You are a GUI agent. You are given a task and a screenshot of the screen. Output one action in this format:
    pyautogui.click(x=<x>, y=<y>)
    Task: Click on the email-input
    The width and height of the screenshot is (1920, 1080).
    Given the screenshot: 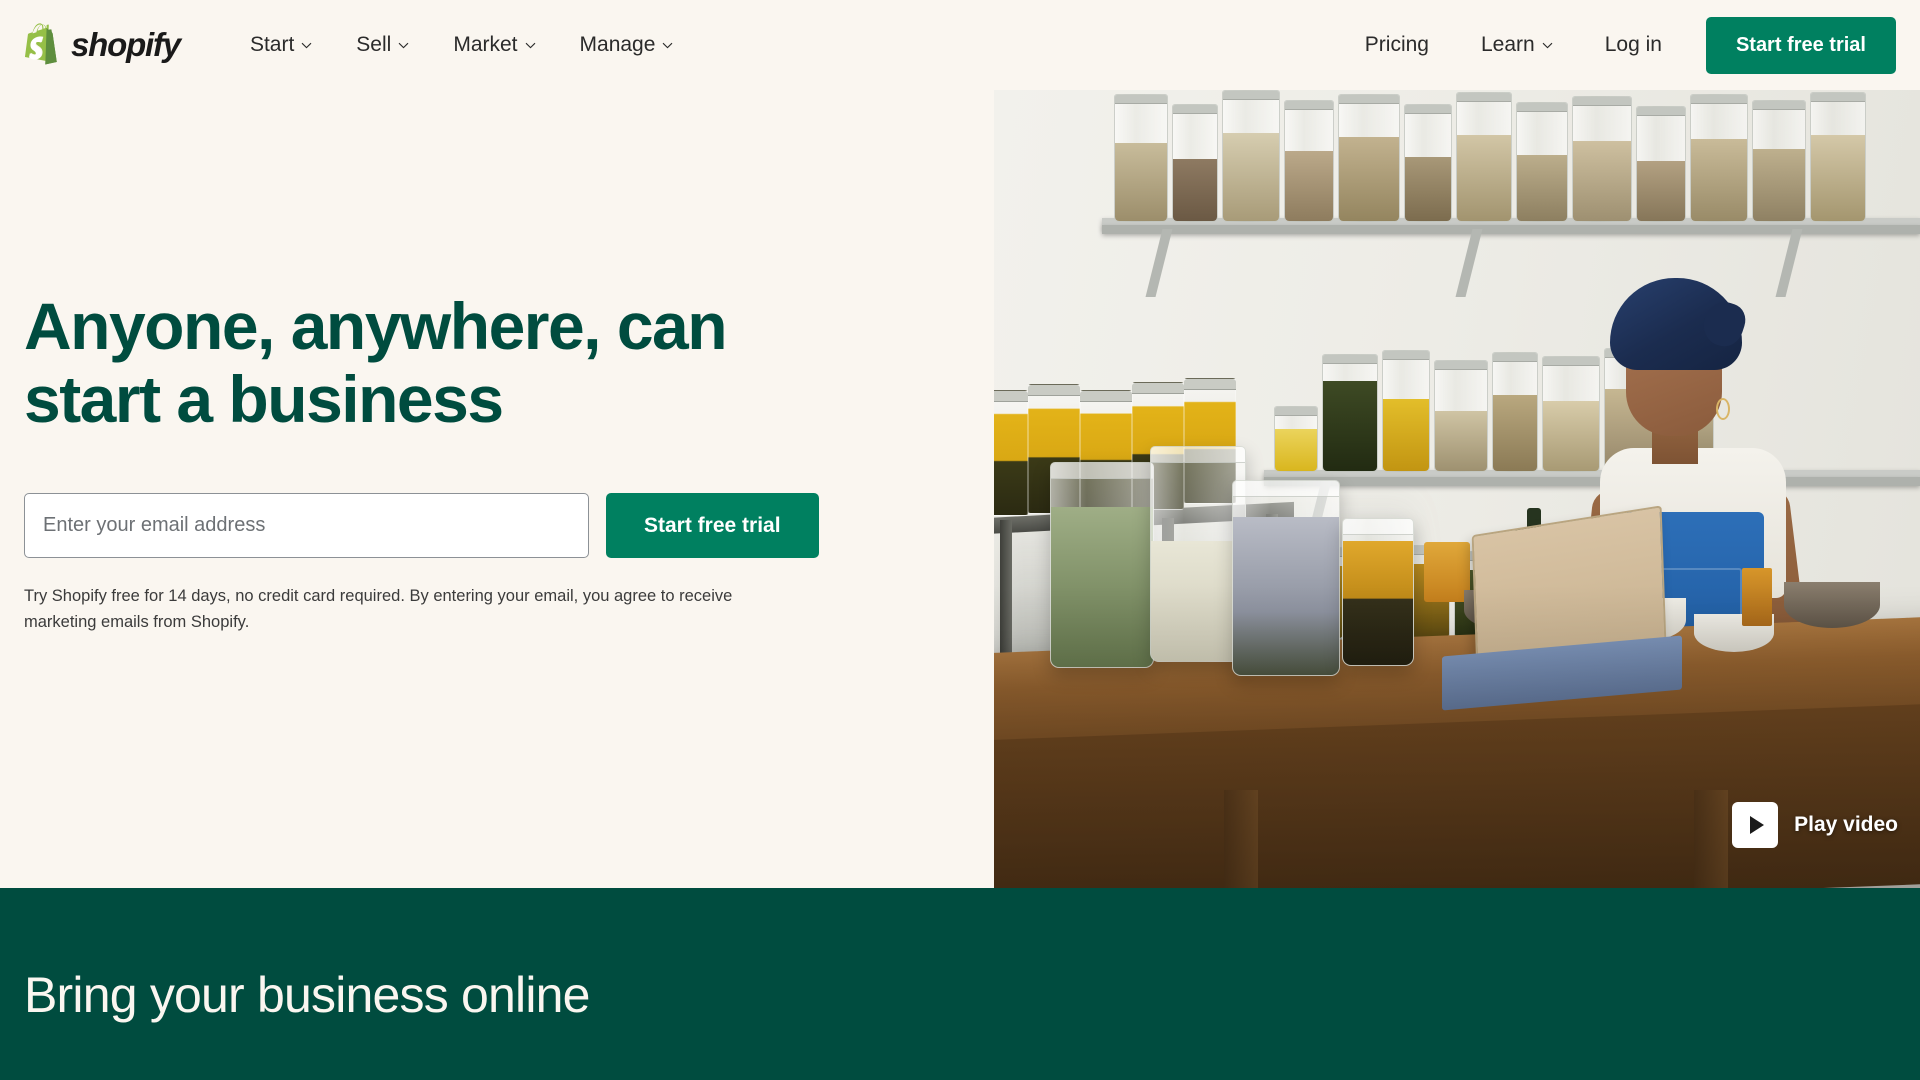 What is the action you would take?
    pyautogui.click(x=306, y=526)
    